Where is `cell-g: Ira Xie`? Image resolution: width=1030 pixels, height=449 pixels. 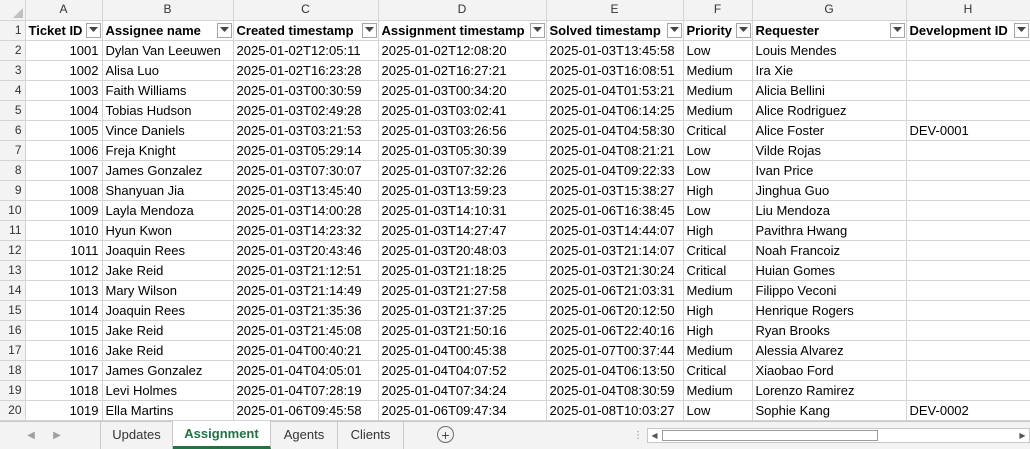
cell-g: Ira Xie is located at coordinates (829, 70).